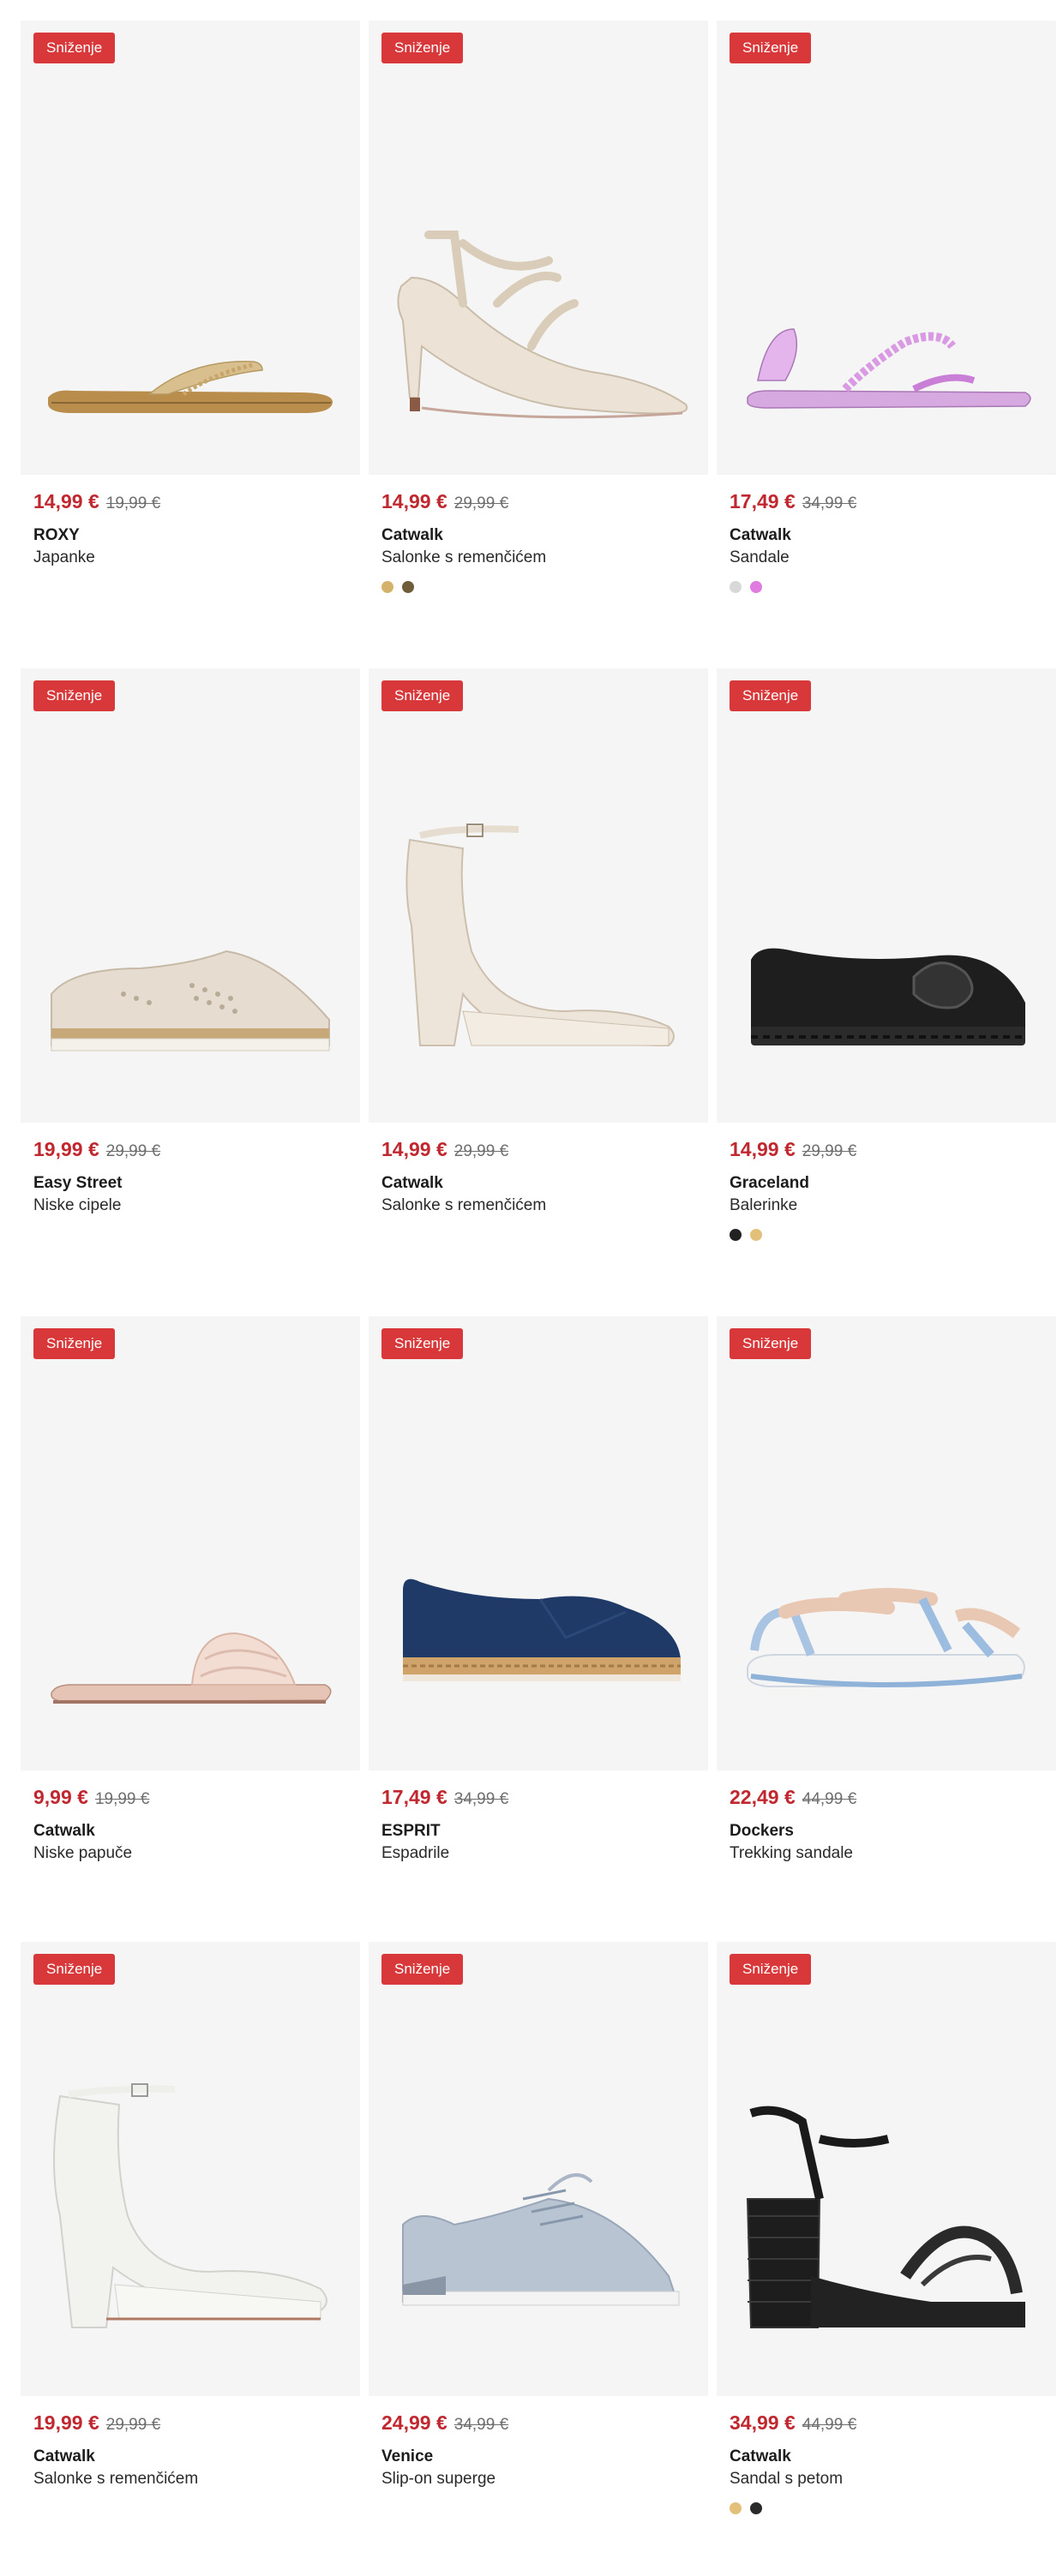  Describe the element at coordinates (542, 1630) in the screenshot. I see `espadrille-image` at that location.